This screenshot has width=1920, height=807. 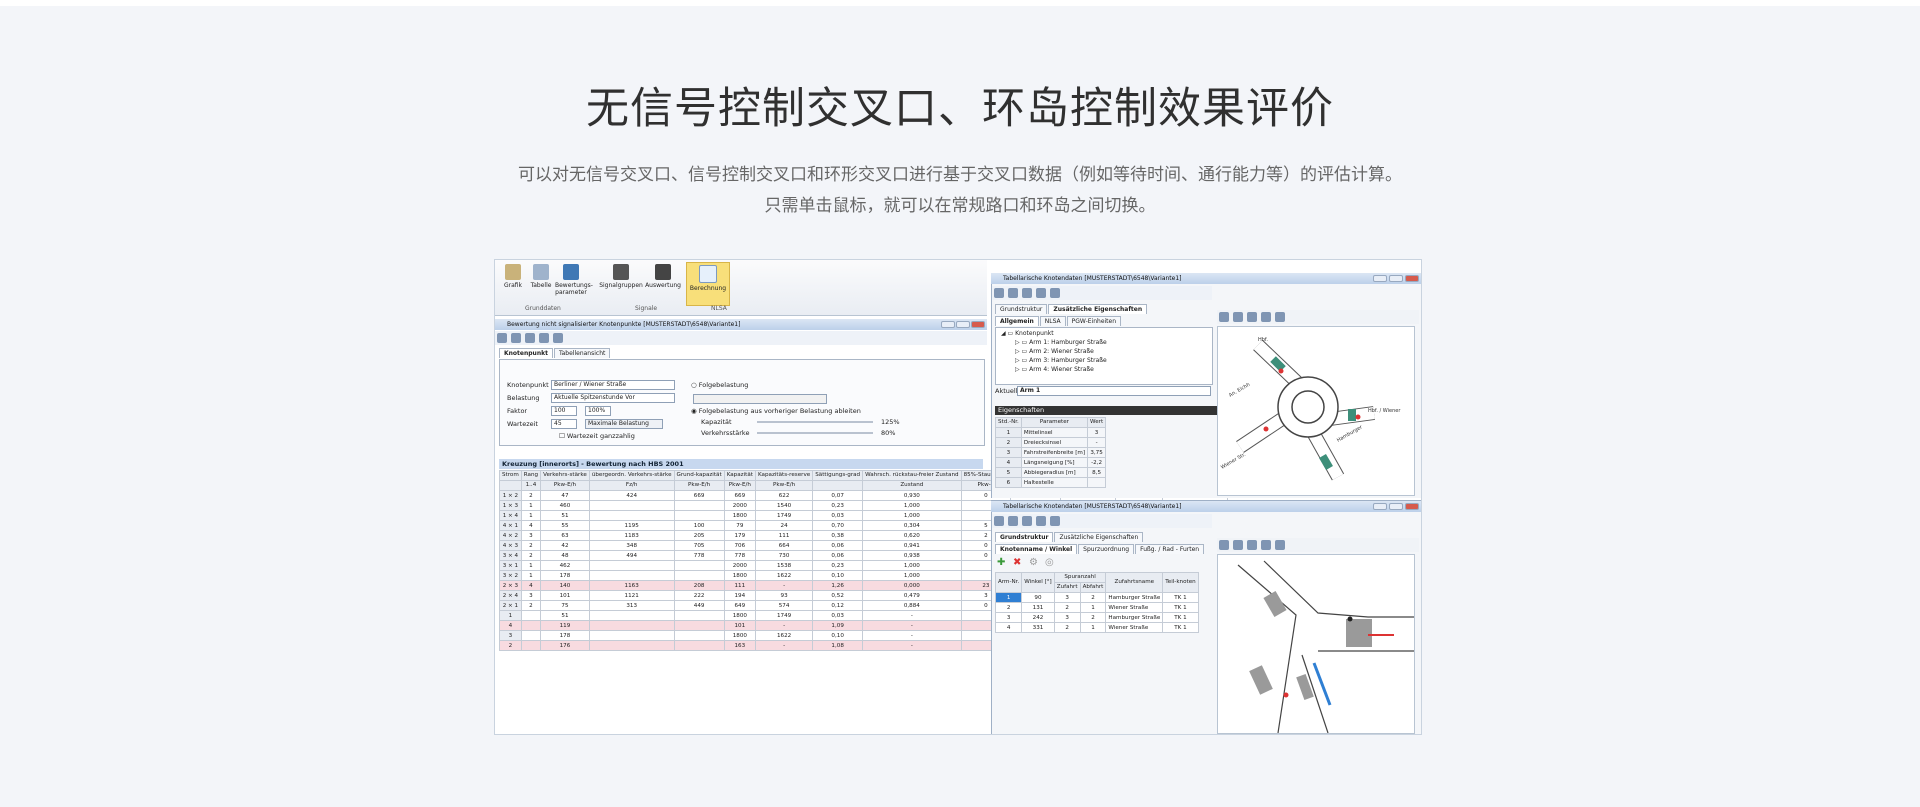 I want to click on table-row: 6 Haltestelle, so click(x=1051, y=482).